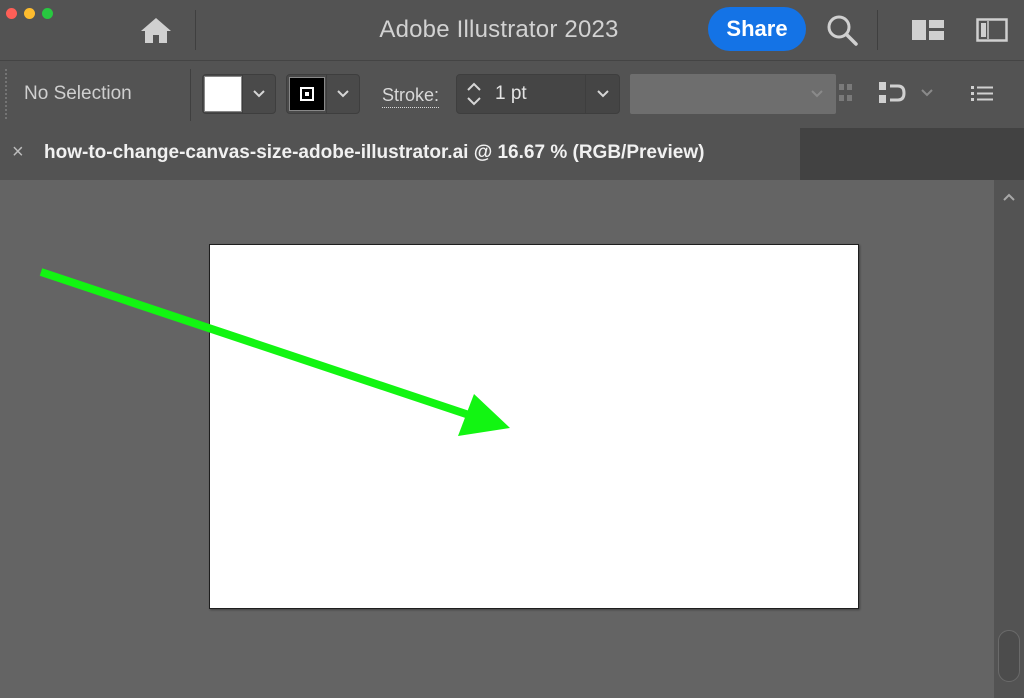  I want to click on stroke-color-control, so click(323, 94).